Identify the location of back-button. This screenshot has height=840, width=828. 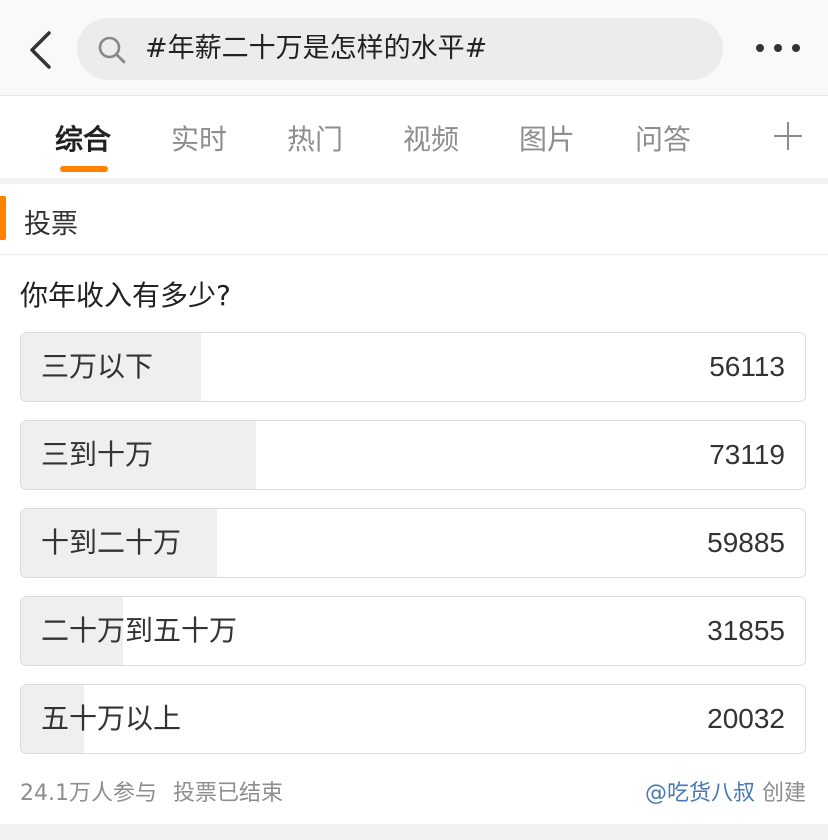
(40, 50).